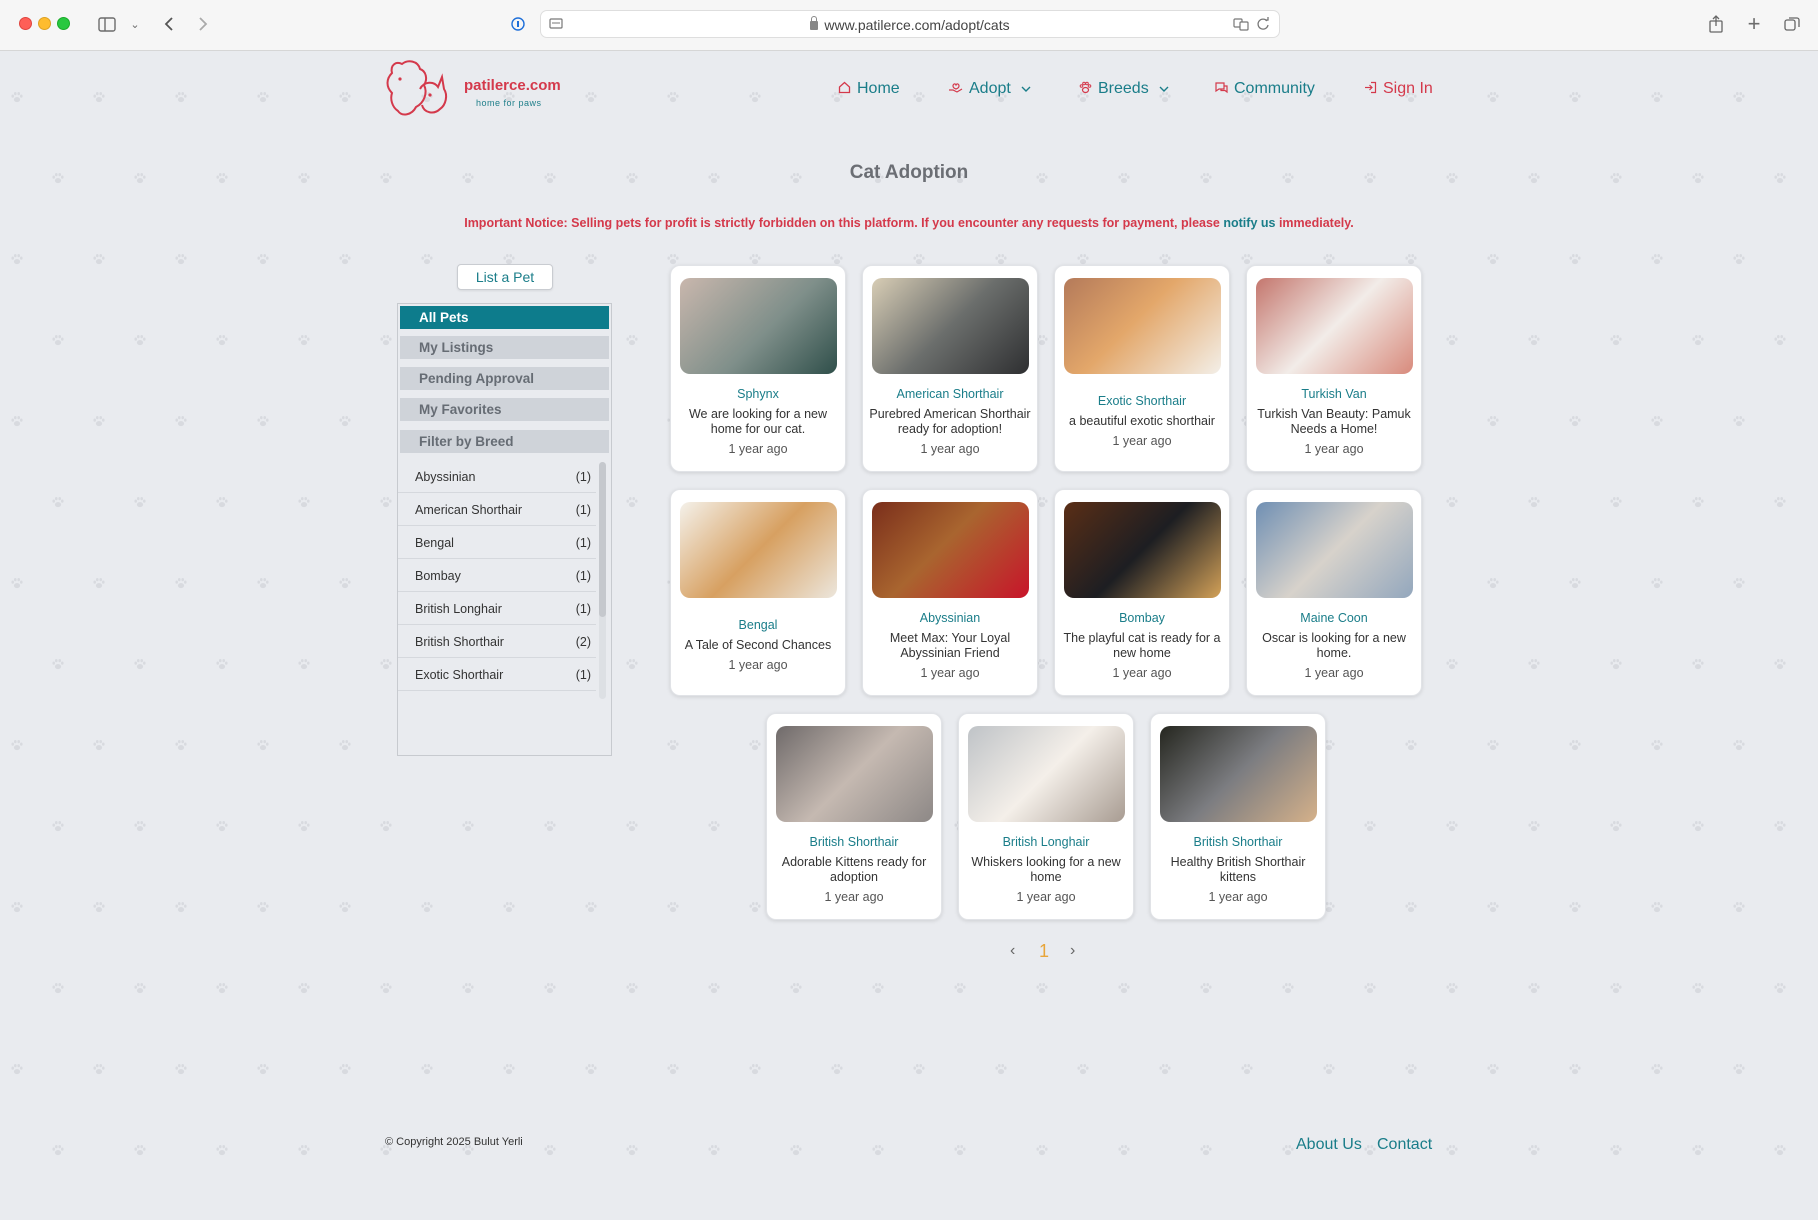 The width and height of the screenshot is (1818, 1220). Describe the element at coordinates (518, 24) in the screenshot. I see `privacy-report-icon` at that location.